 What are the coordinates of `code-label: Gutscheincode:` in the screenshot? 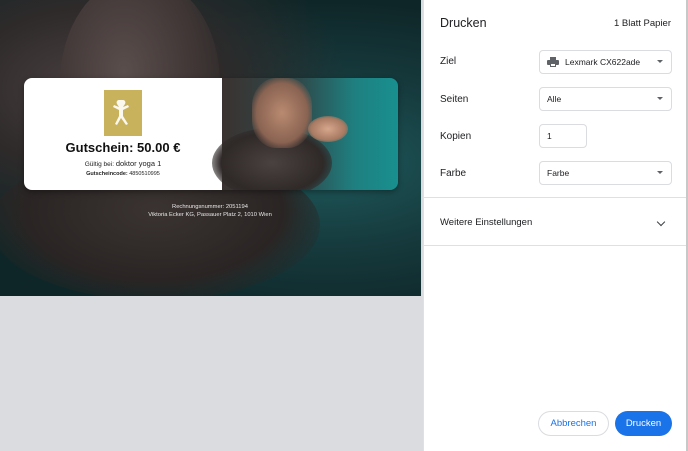 It's located at (107, 174).